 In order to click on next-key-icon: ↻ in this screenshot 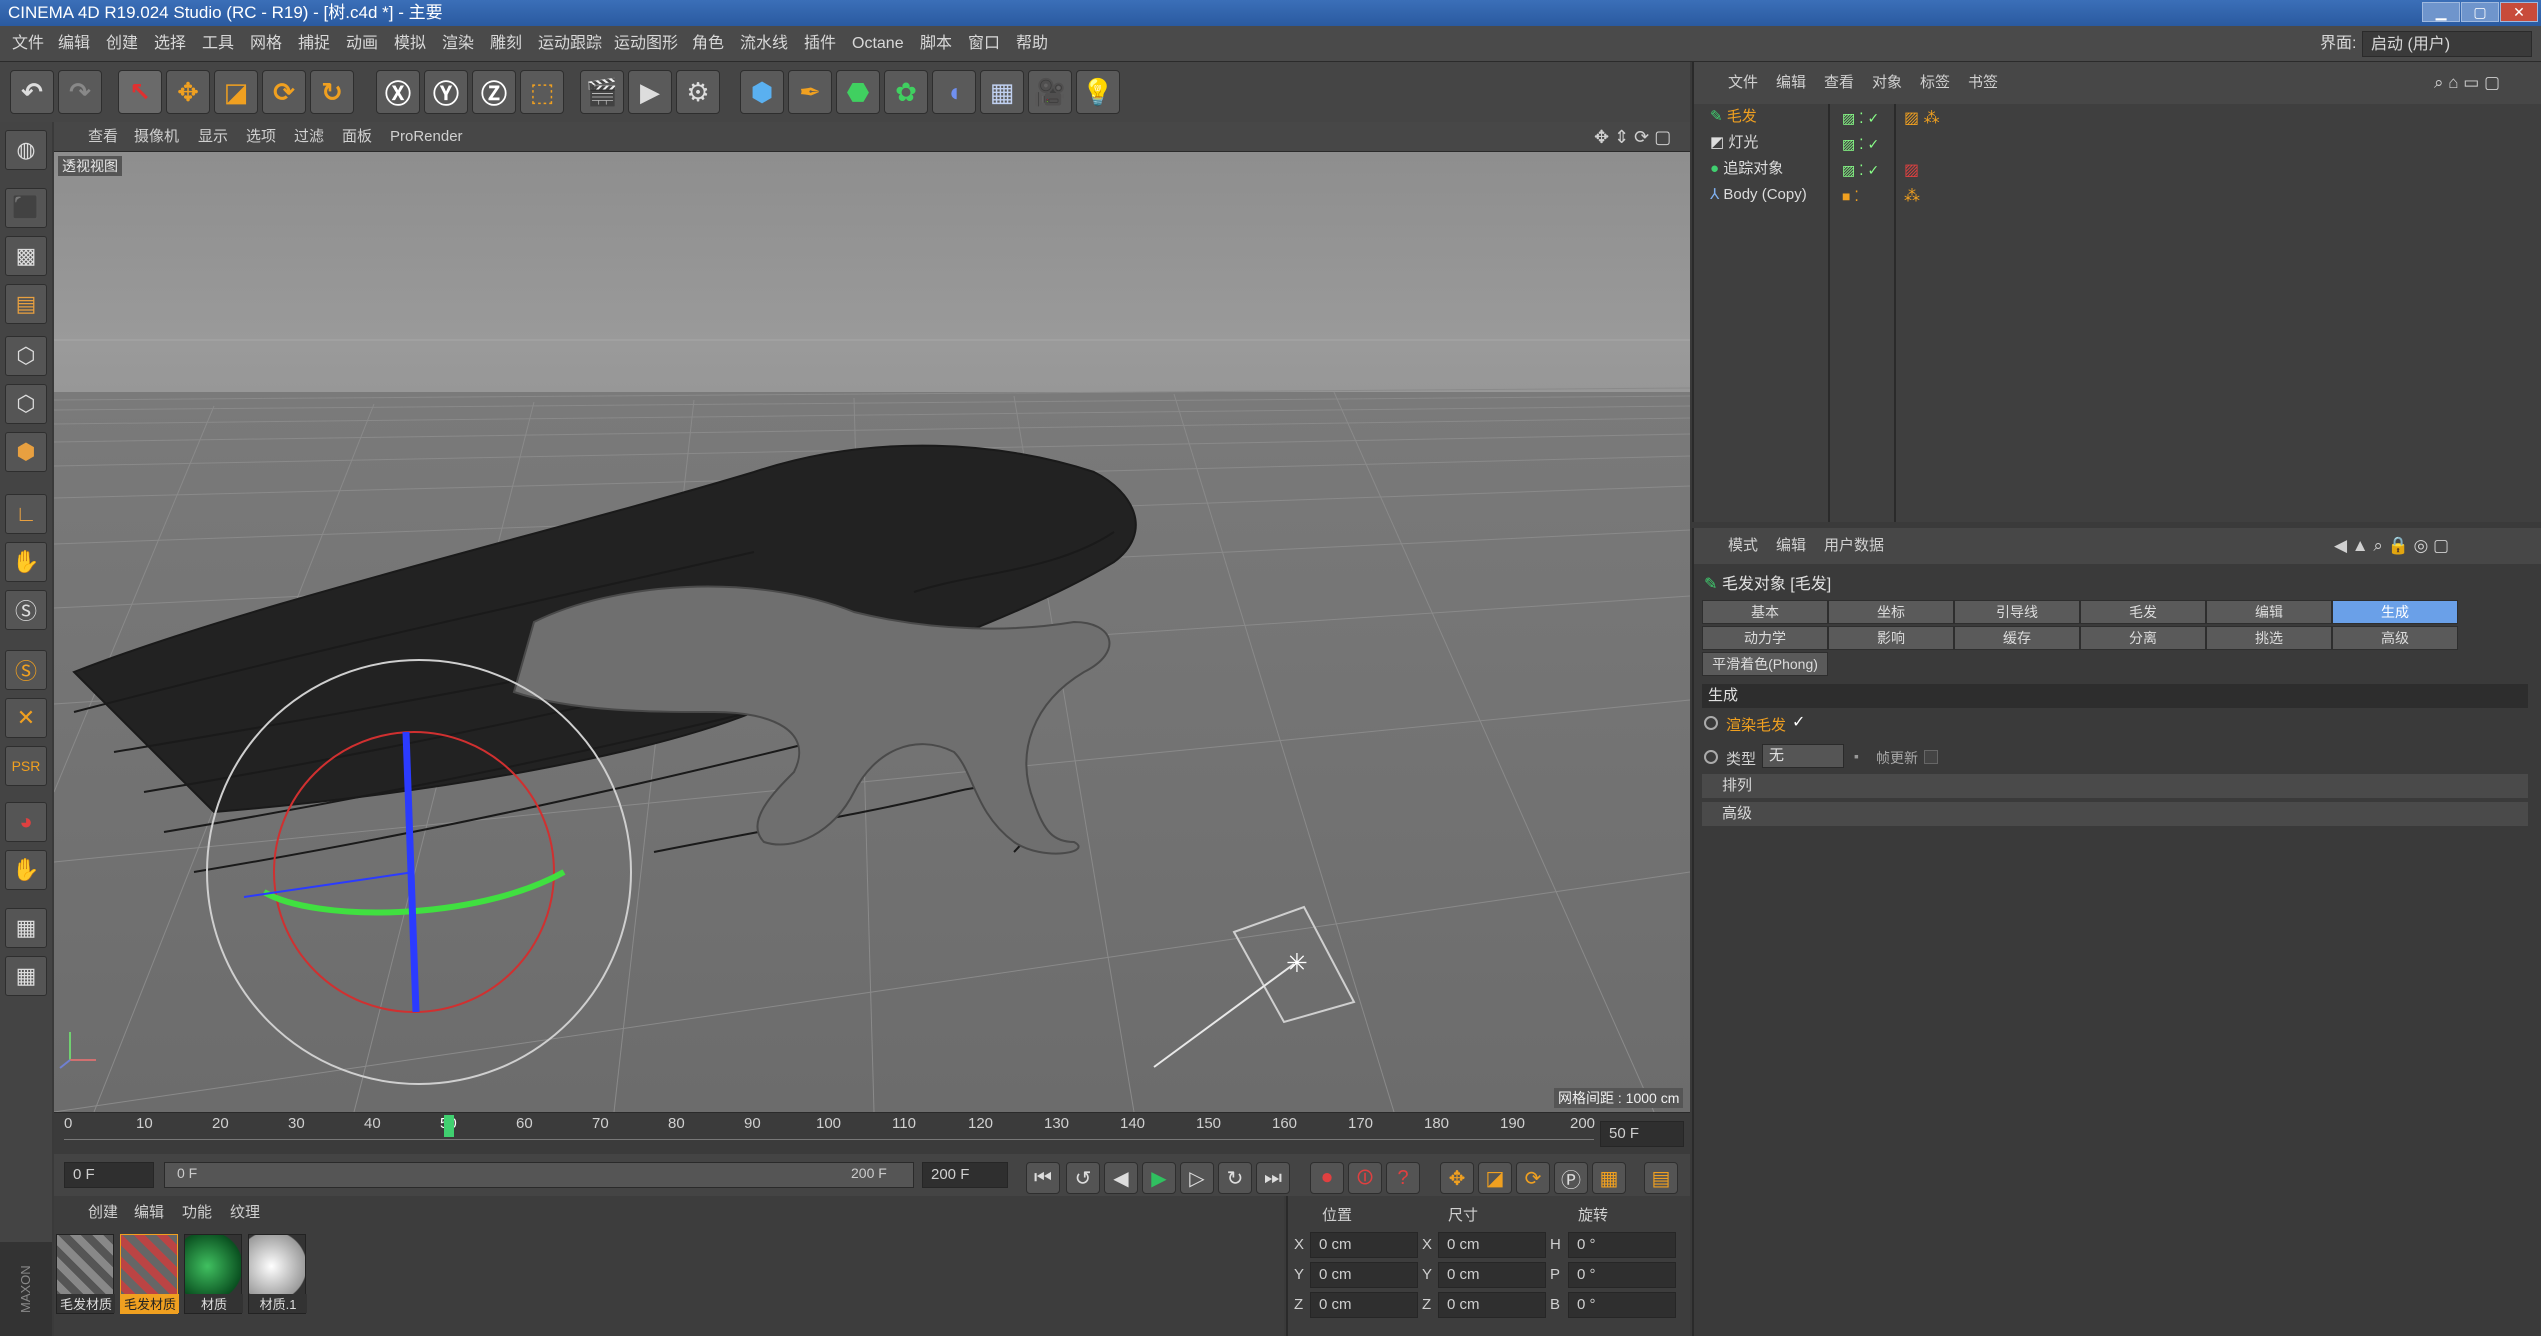, I will do `click(1235, 1178)`.